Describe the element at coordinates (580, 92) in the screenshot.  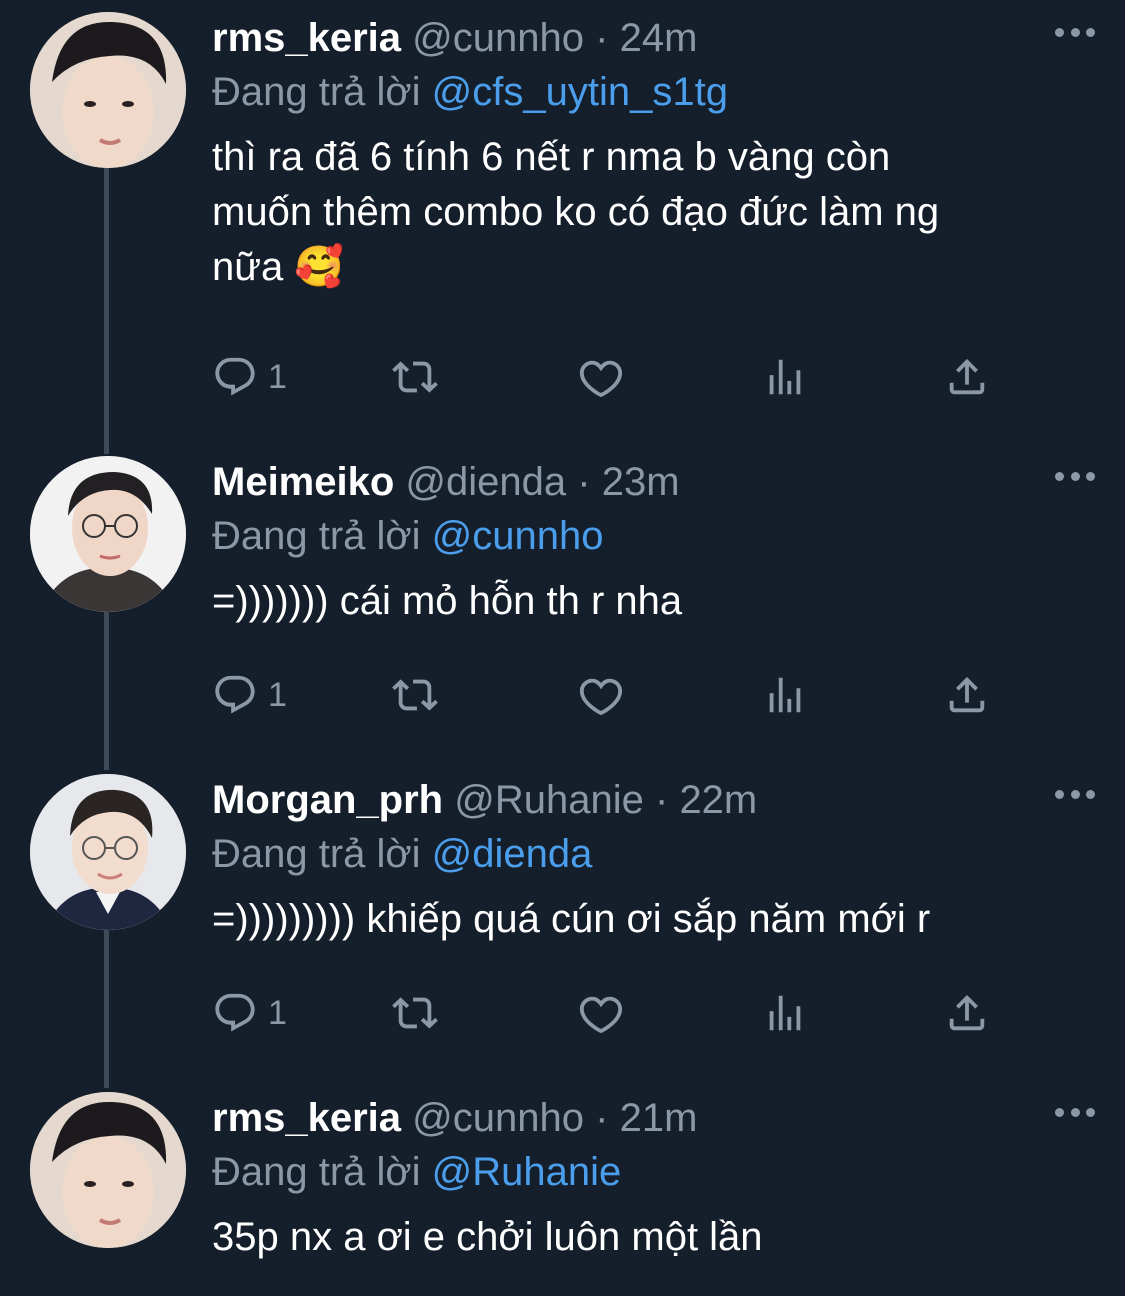
I see `reply-mention-link: @cfs_uytin_s1tg` at that location.